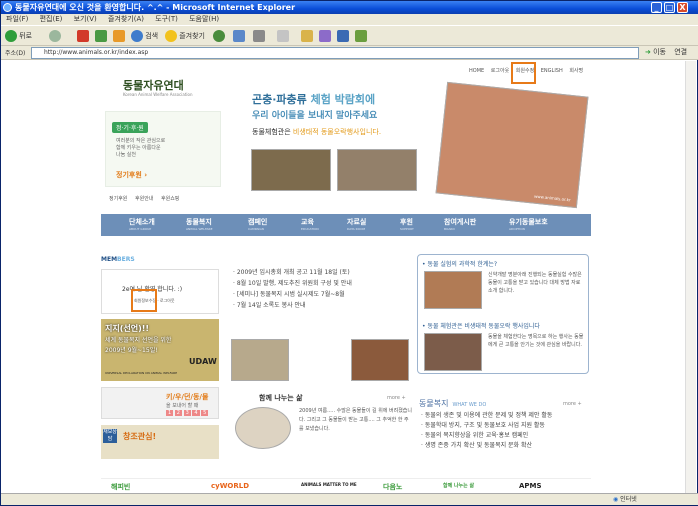  Describe the element at coordinates (239, 36) in the screenshot. I see `mail-button` at that location.